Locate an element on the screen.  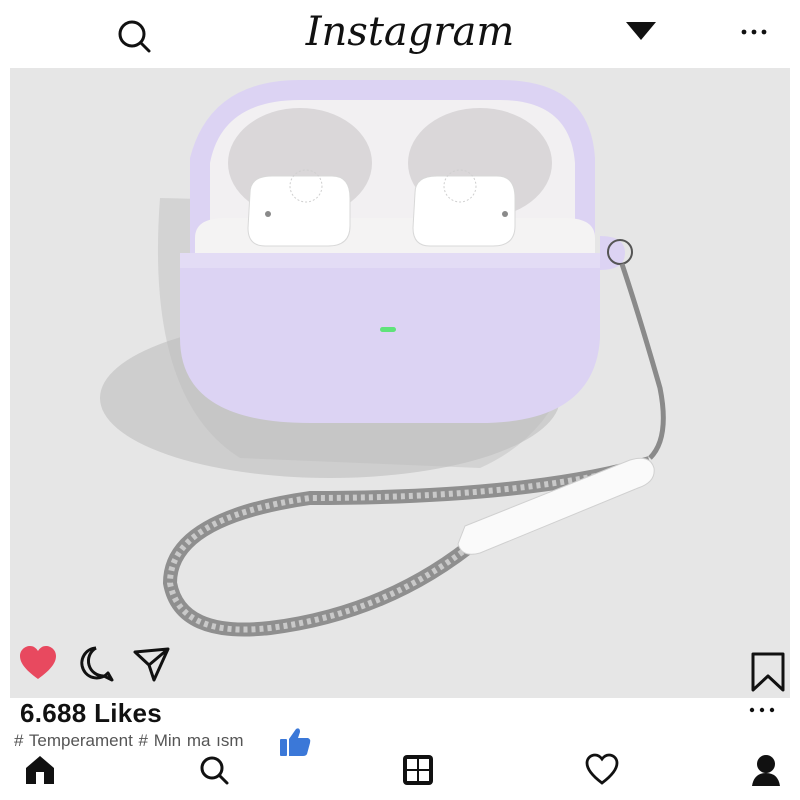
likes-count: 6.688 Likes is located at coordinates (91, 713).